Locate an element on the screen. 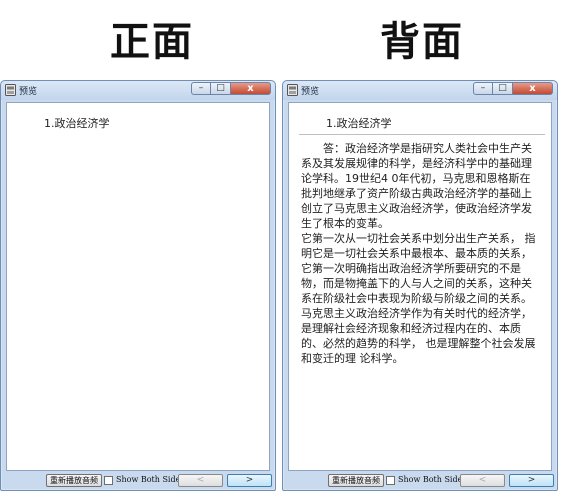 The height and width of the screenshot is (499, 564). caption-front: 正面 is located at coordinates (152, 41).